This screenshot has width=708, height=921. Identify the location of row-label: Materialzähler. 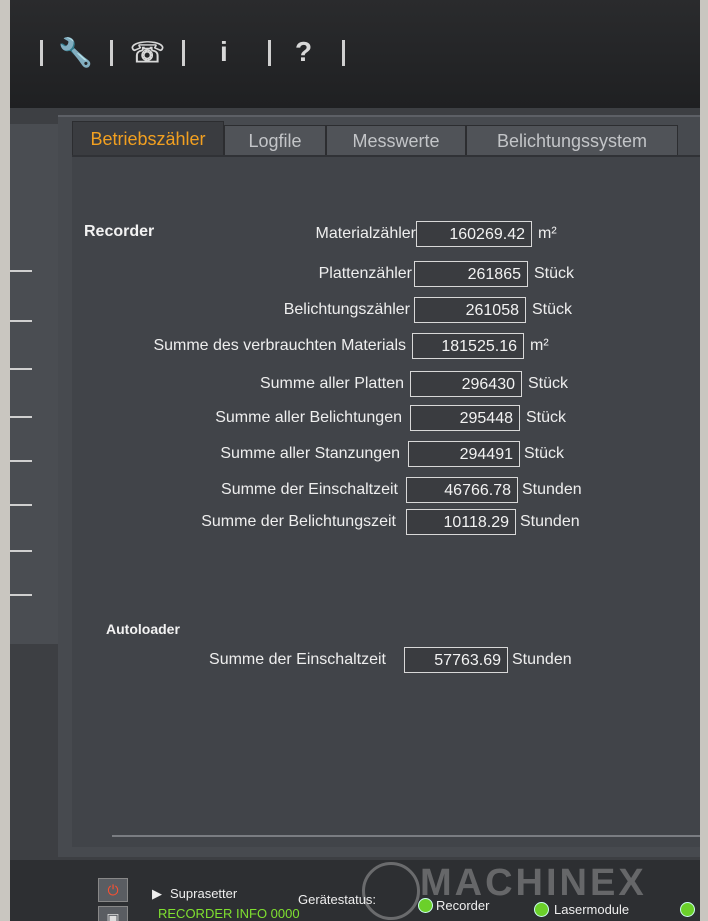
(365, 233).